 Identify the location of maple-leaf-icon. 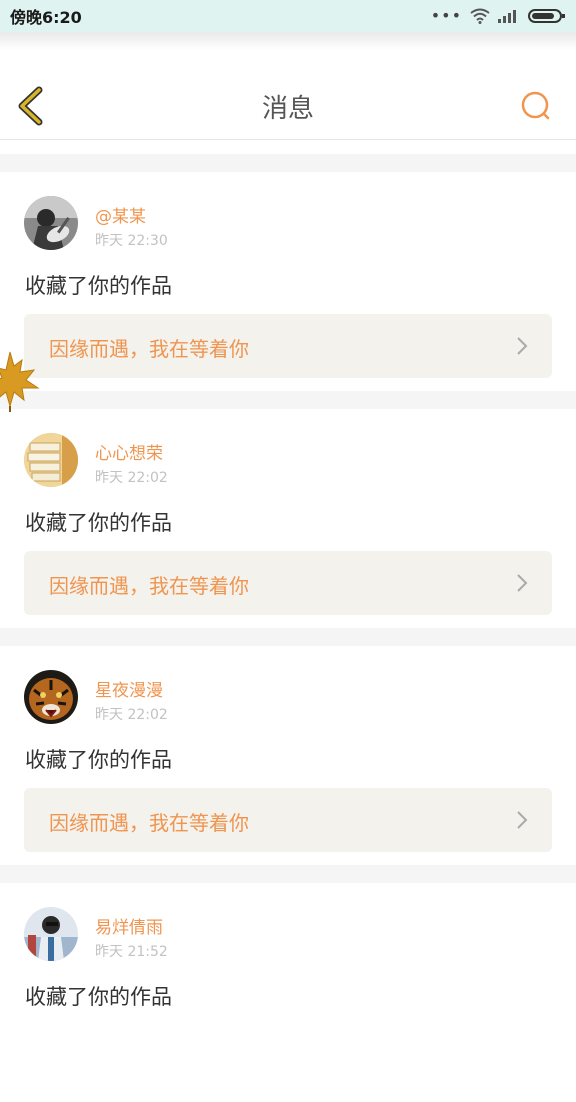
(20, 381).